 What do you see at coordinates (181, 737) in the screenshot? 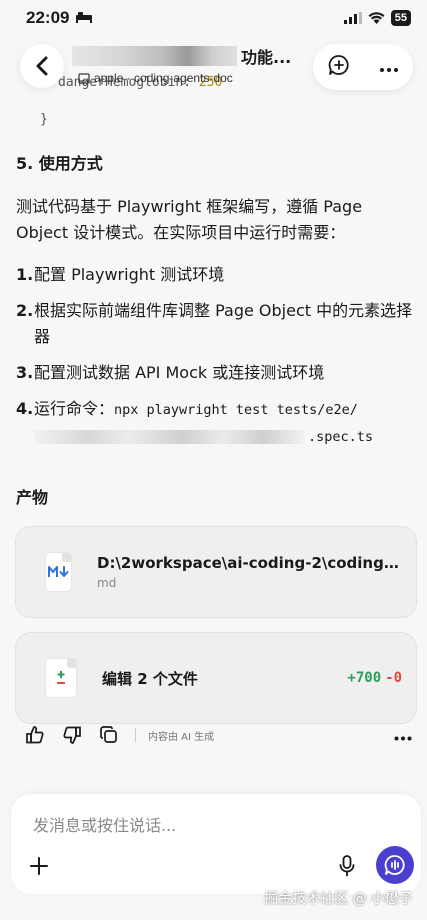
I see `ai-generated-note: 内容由 AI 生成` at bounding box center [181, 737].